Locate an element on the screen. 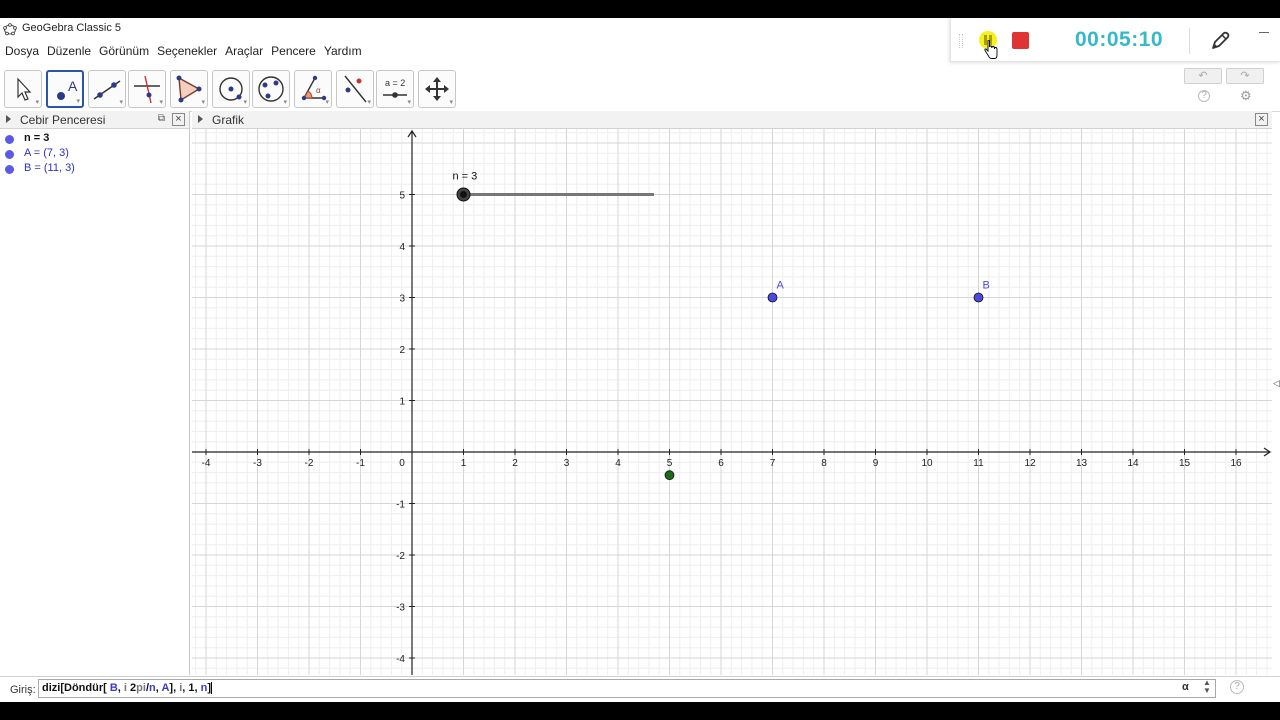 The height and width of the screenshot is (720, 1280). polygon-tool: ▾ is located at coordinates (189, 89).